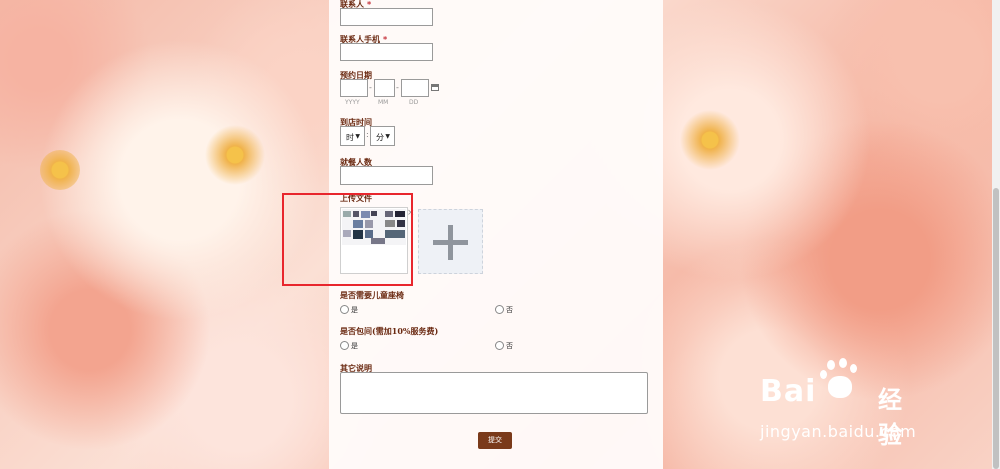 This screenshot has height=469, width=1000. I want to click on date-year-input, so click(354, 88).